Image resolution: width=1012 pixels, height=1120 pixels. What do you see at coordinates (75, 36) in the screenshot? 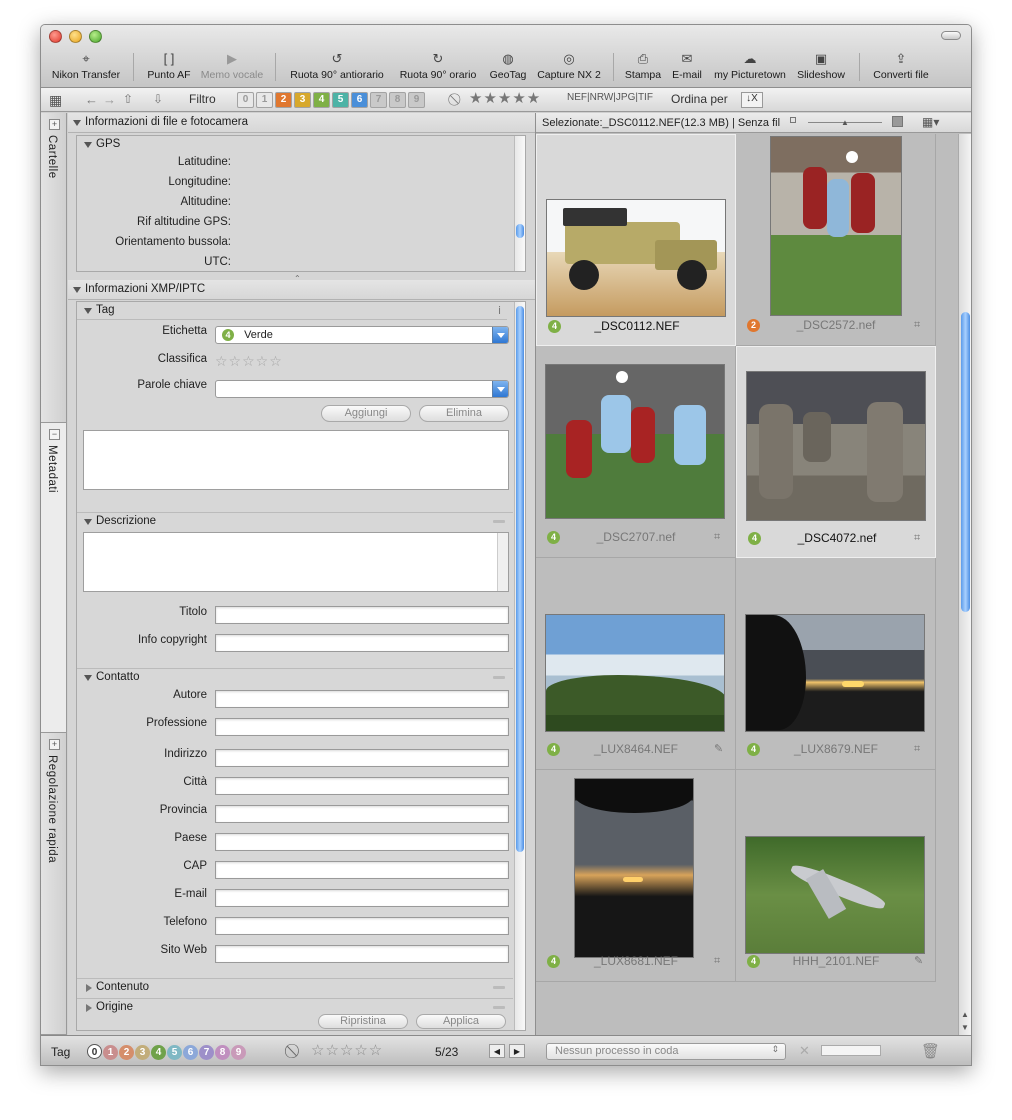
I see `minimize-button` at bounding box center [75, 36].